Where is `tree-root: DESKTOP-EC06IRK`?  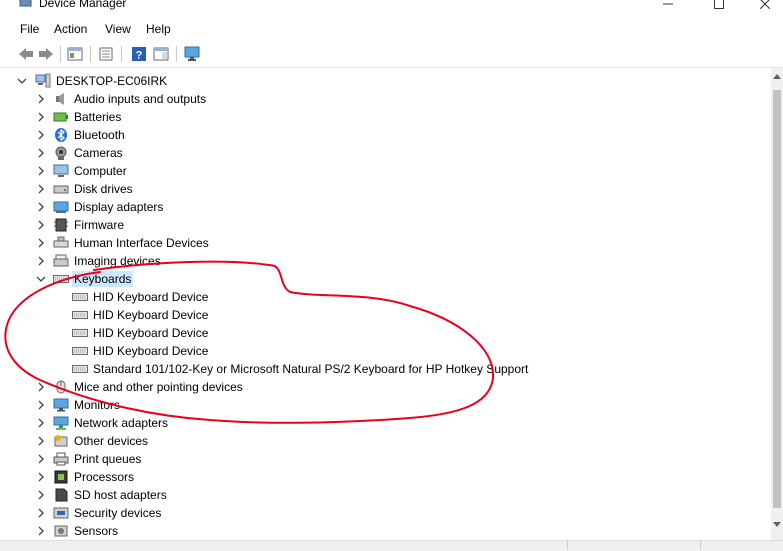
tree-root: DESKTOP-EC06IRK is located at coordinates (385, 81).